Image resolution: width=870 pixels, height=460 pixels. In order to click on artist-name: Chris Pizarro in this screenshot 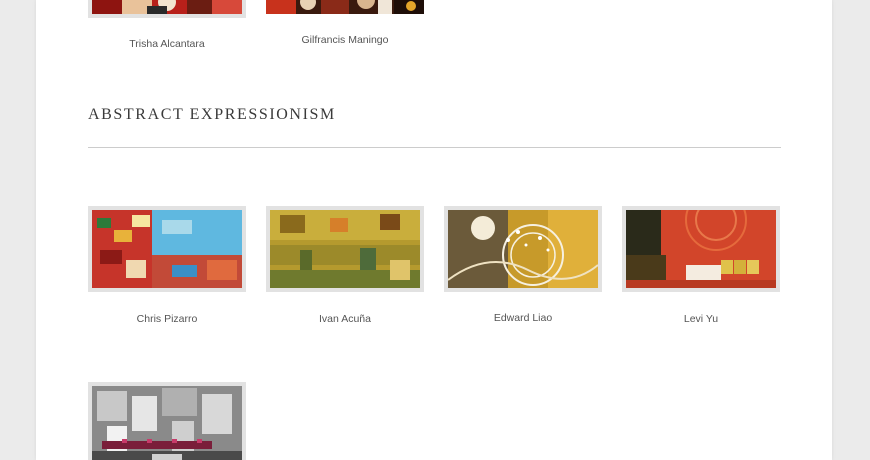, I will do `click(167, 319)`.